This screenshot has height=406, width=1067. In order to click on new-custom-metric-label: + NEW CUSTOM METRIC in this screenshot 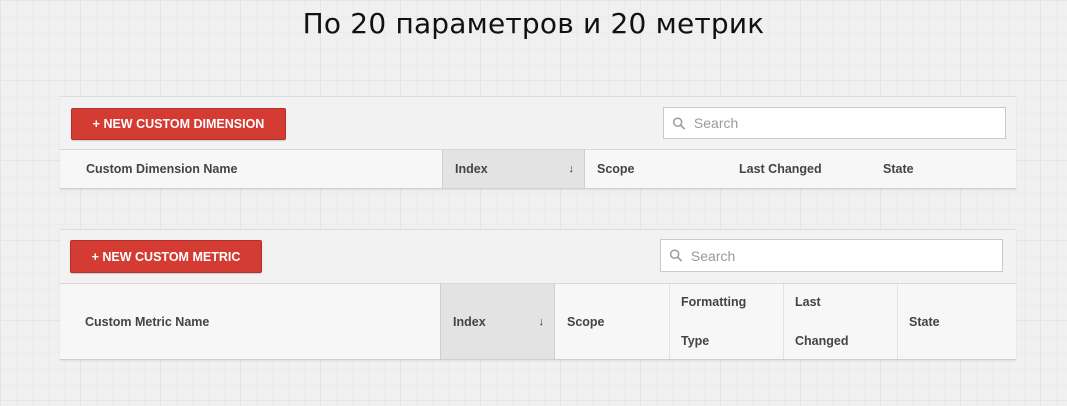, I will do `click(166, 256)`.